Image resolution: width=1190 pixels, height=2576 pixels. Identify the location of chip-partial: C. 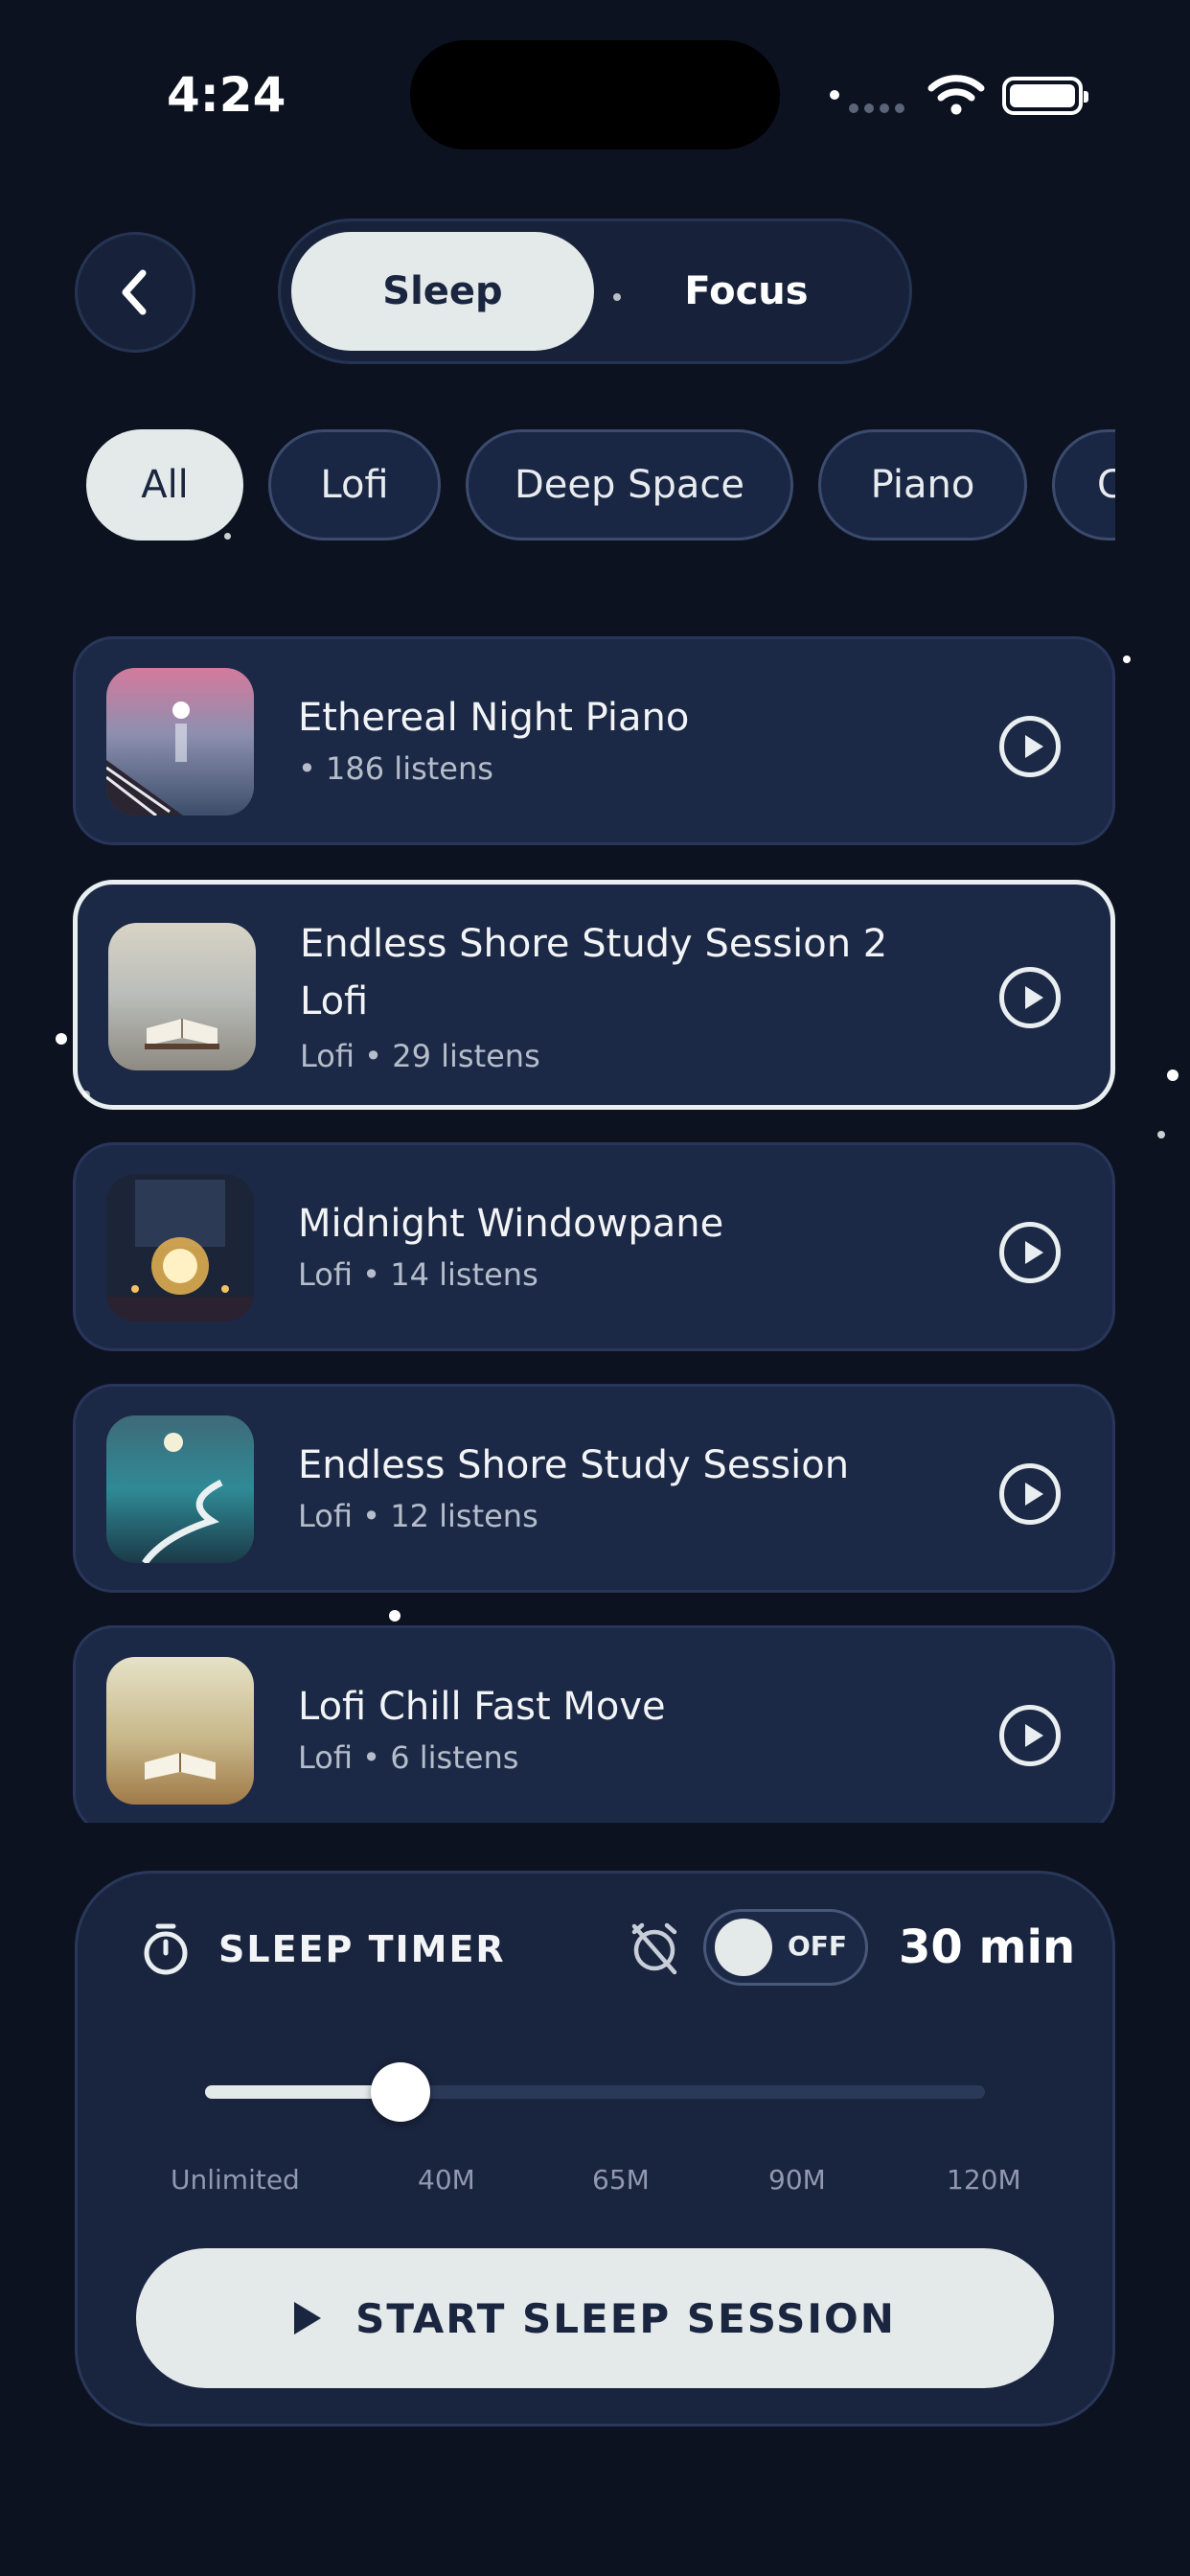
(1083, 484).